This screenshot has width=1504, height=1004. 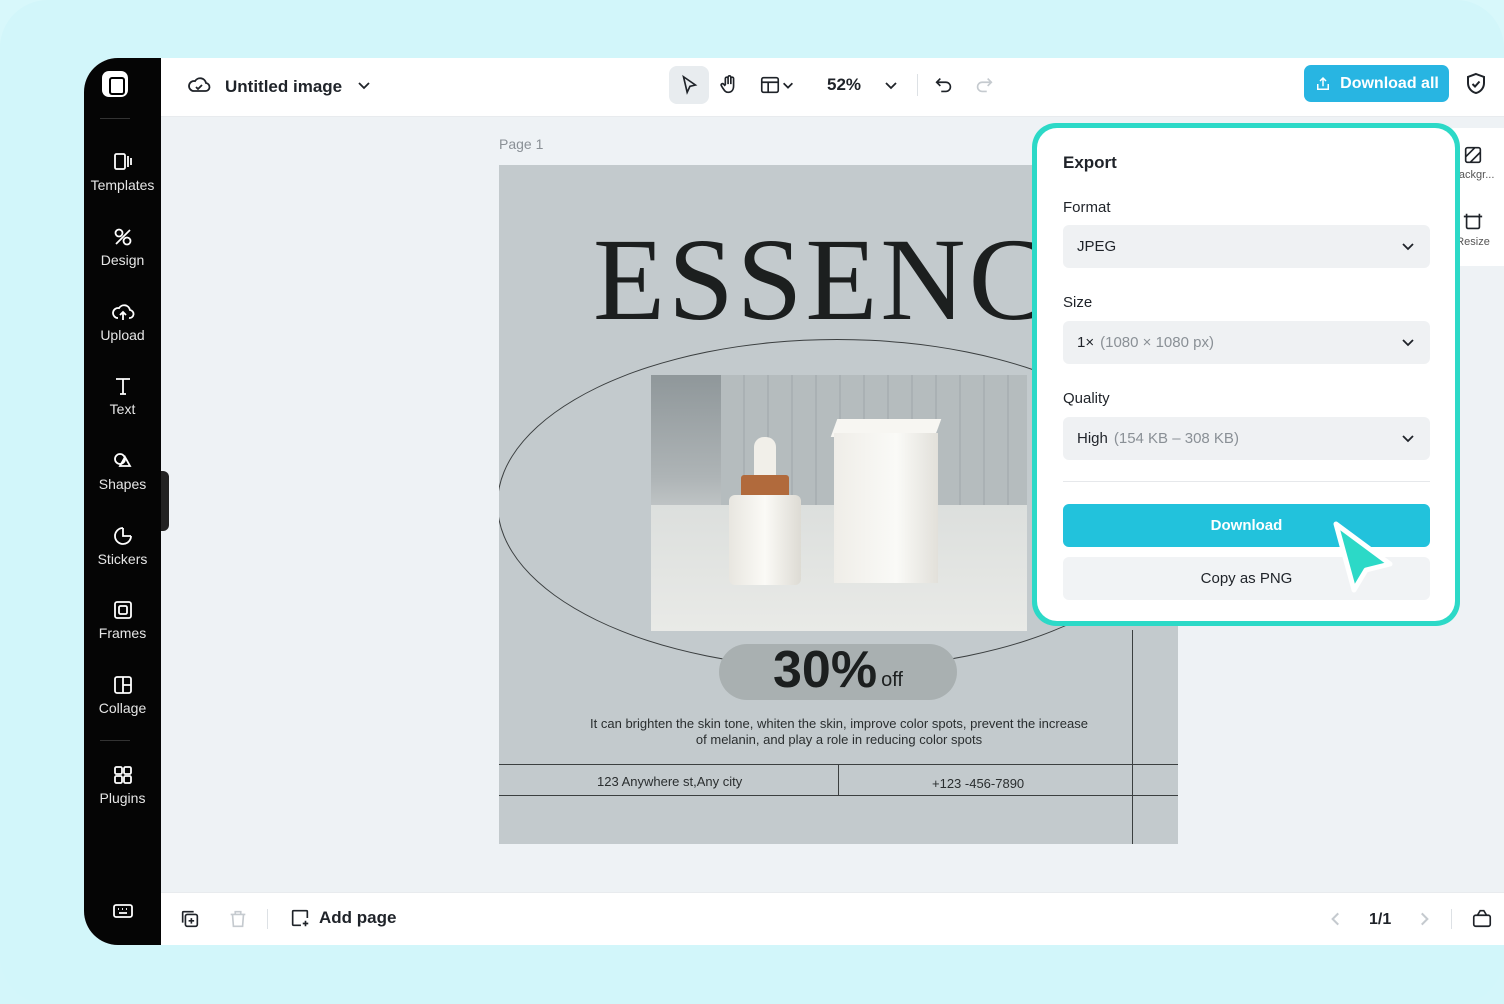 I want to click on select-tool-button, so click(x=689, y=85).